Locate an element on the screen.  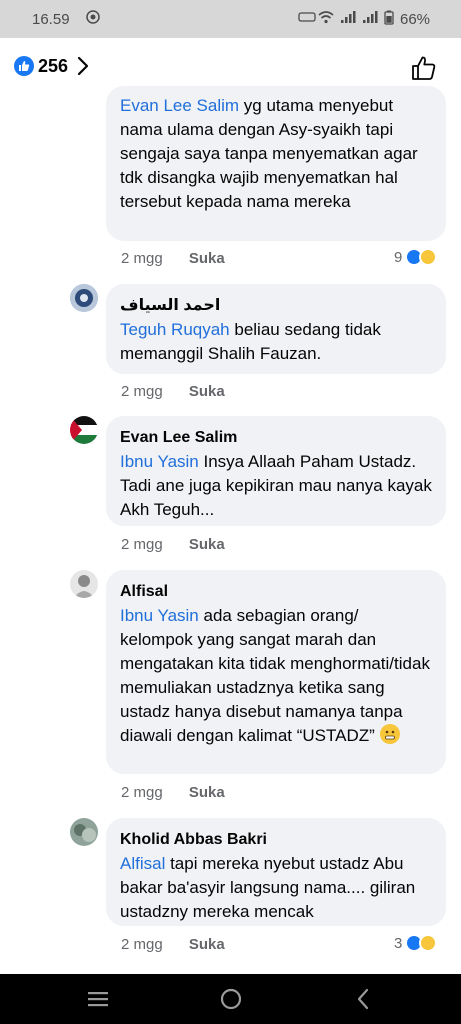
app-notification-icon is located at coordinates (93, 18).